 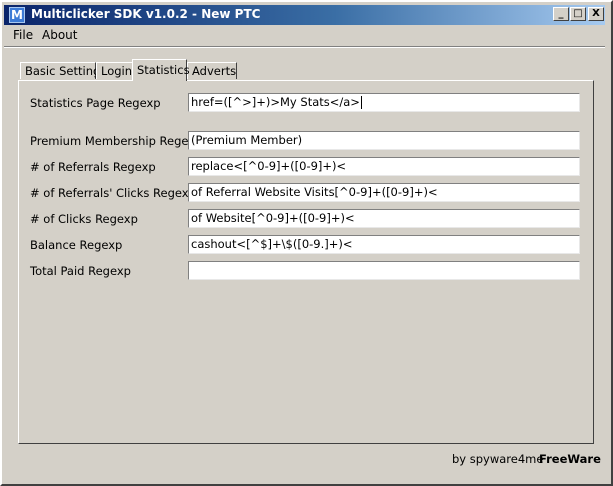 What do you see at coordinates (93, 167) in the screenshot?
I see `referrals-regexp-label: # of Referrals Regexp` at bounding box center [93, 167].